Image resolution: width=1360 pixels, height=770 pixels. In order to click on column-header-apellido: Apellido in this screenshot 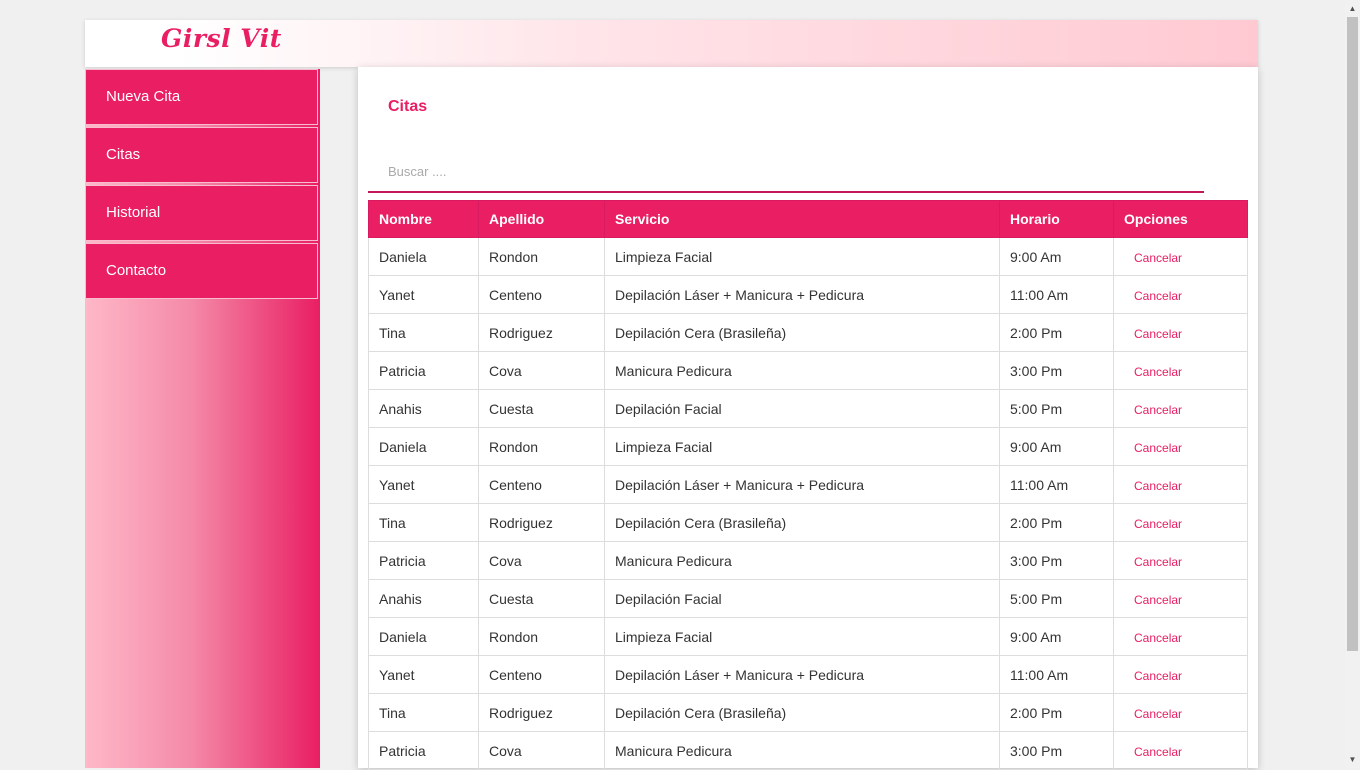, I will do `click(541, 219)`.